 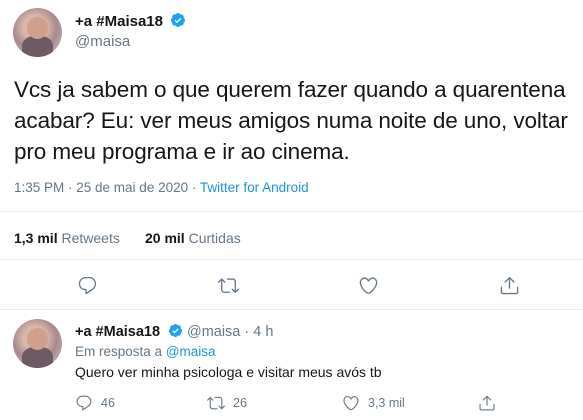 I want to click on retweet-button, so click(x=228, y=285).